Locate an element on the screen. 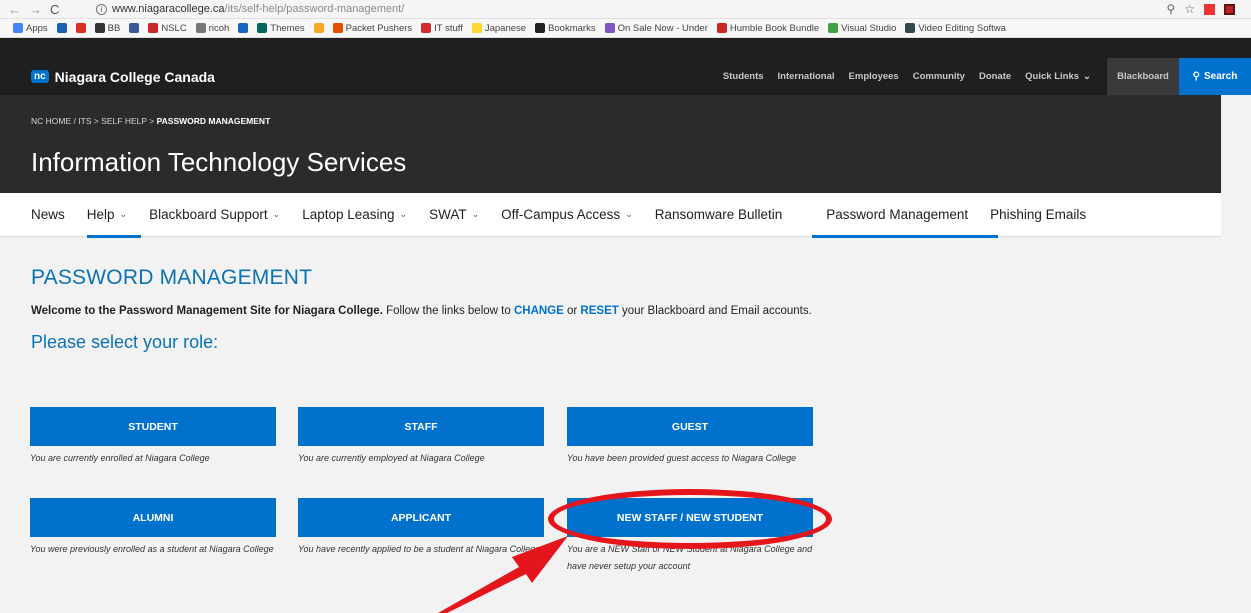  staff-button: STAFF is located at coordinates (421, 426).